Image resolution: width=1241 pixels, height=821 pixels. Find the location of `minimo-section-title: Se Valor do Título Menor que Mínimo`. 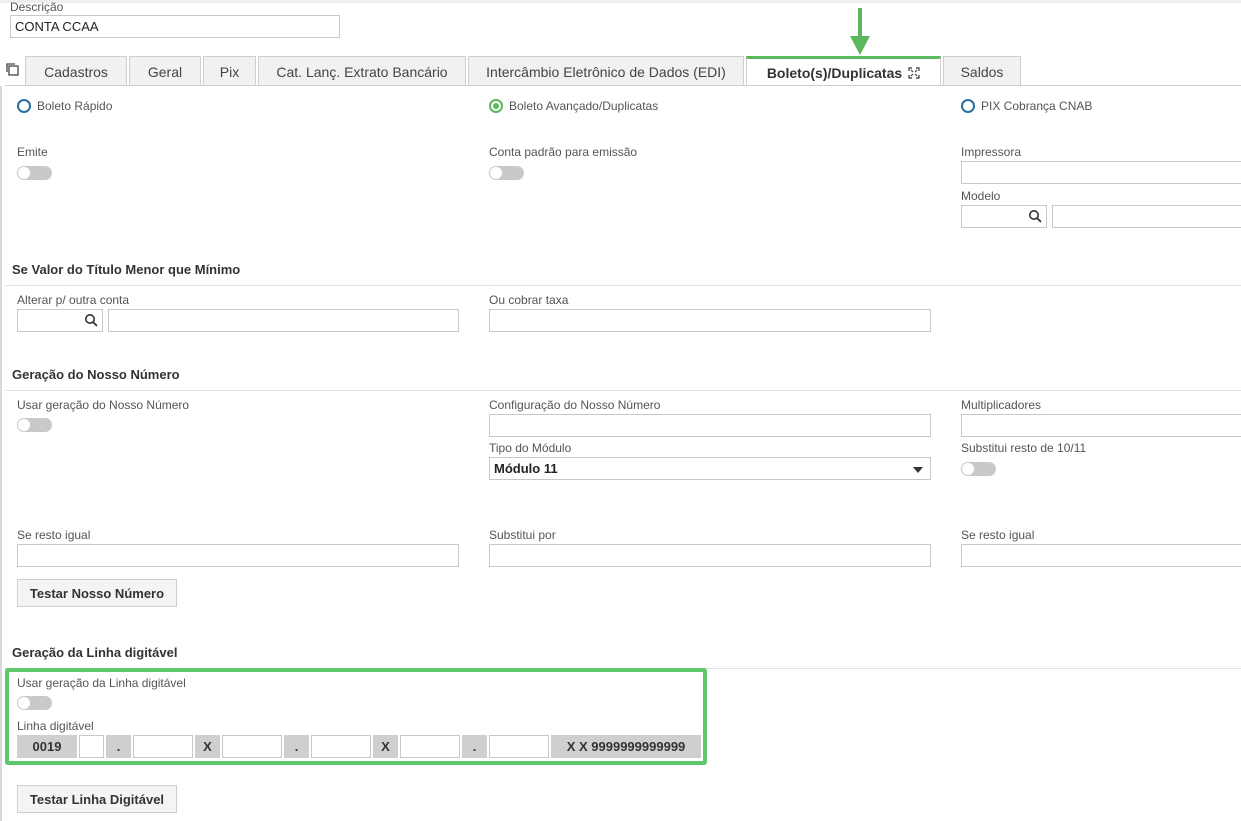

minimo-section-title: Se Valor do Título Menor que Mínimo is located at coordinates (126, 269).